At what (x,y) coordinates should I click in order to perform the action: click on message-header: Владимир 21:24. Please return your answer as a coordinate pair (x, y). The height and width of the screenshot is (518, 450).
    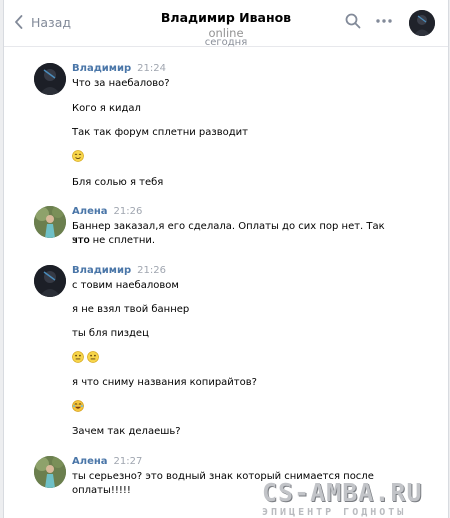
    Looking at the image, I should click on (119, 68).